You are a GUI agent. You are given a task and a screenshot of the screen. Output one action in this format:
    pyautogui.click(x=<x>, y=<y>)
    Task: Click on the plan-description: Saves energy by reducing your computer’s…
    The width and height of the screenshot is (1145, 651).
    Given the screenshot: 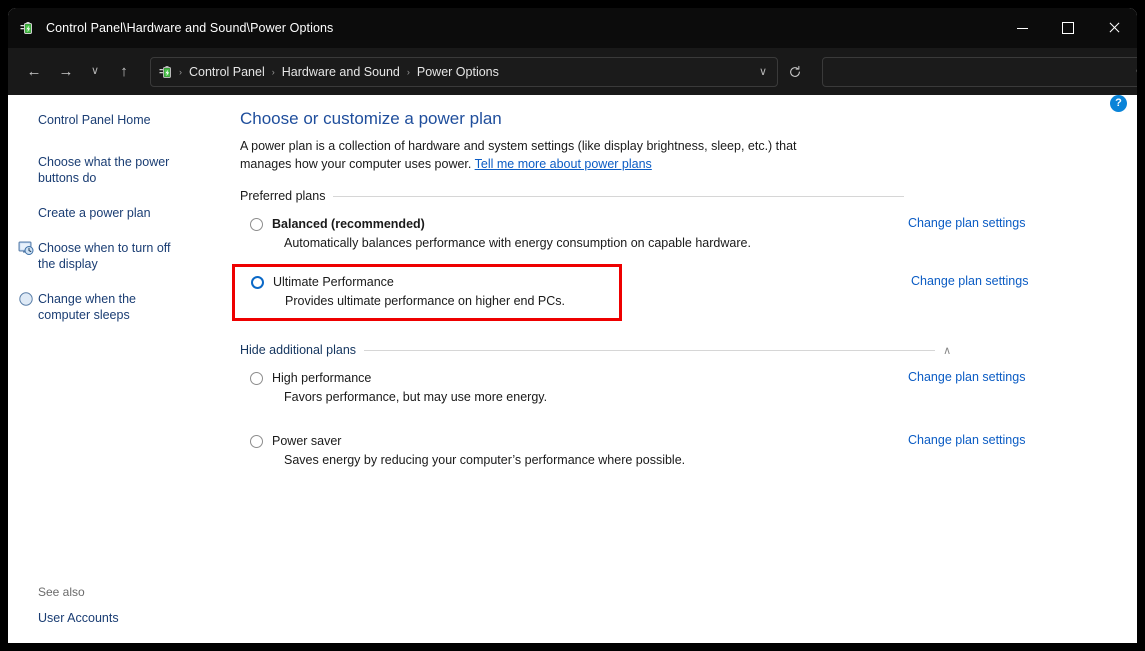 What is the action you would take?
    pyautogui.click(x=485, y=460)
    